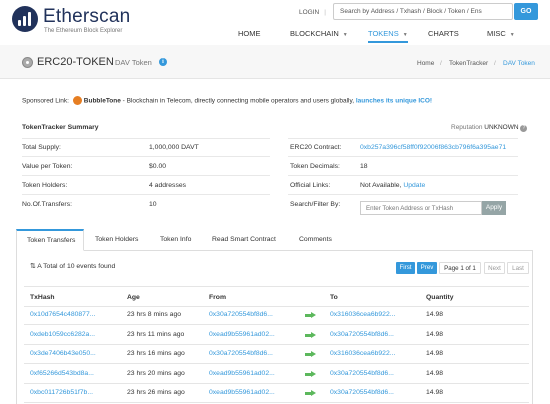 The width and height of the screenshot is (550, 404). I want to click on column-header-quantity: Quantity, so click(440, 297).